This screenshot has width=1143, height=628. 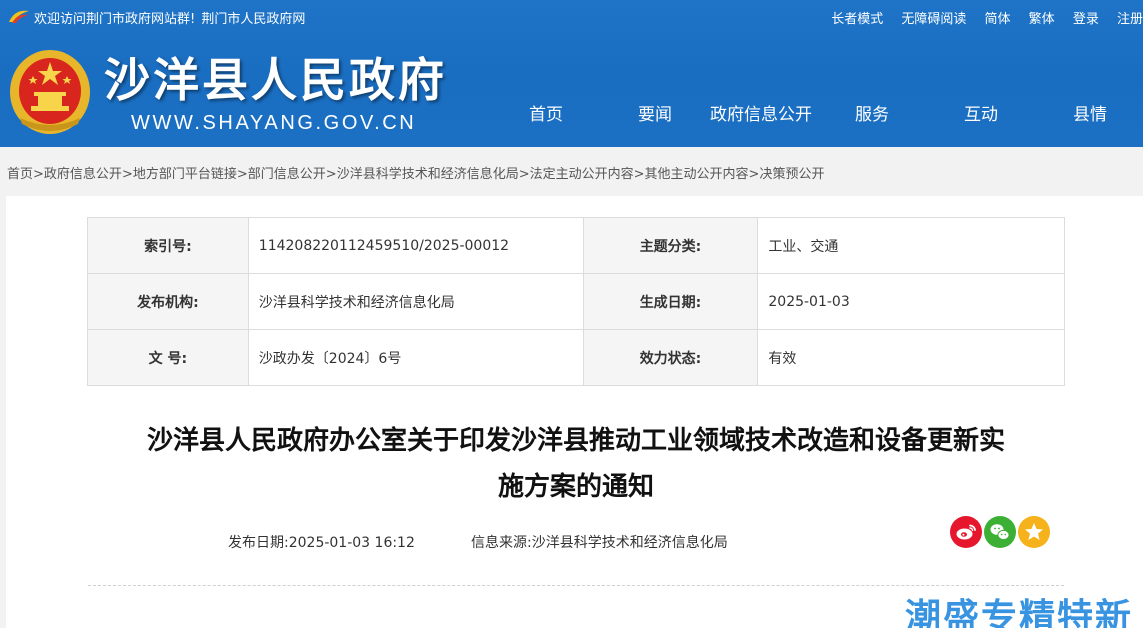 I want to click on breadcrumb-statutory: 法定主动公开内容, so click(x=582, y=174).